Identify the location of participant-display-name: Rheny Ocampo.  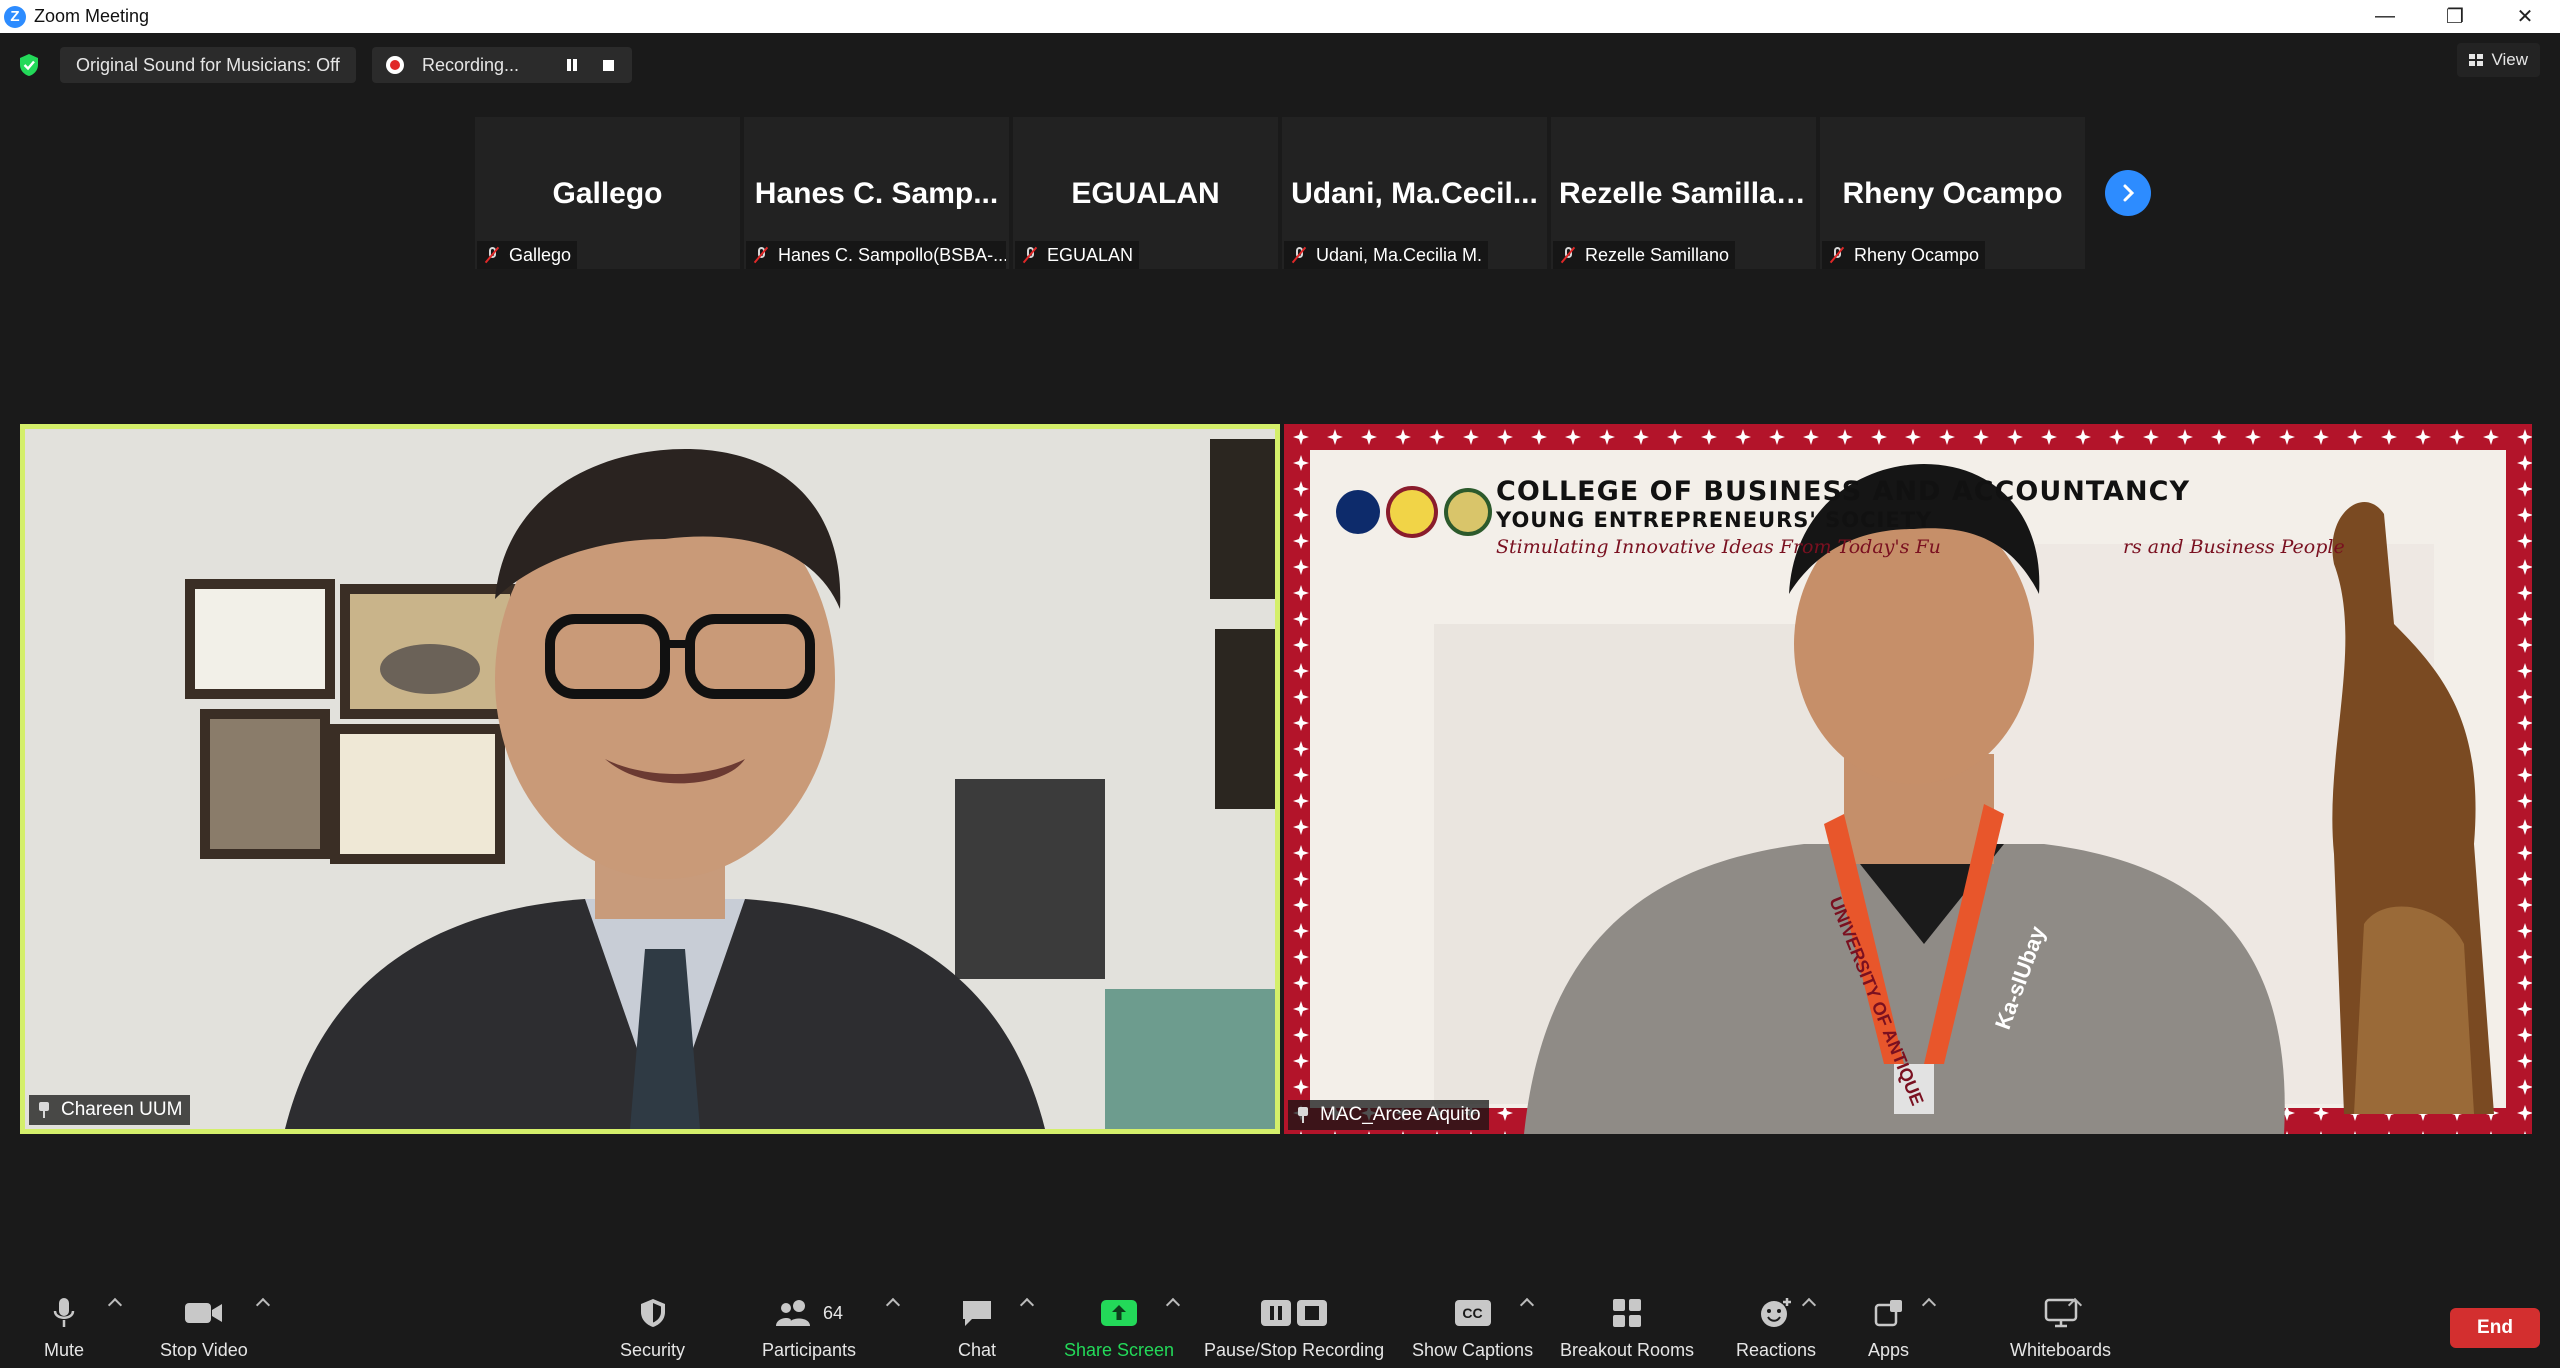
(1952, 193).